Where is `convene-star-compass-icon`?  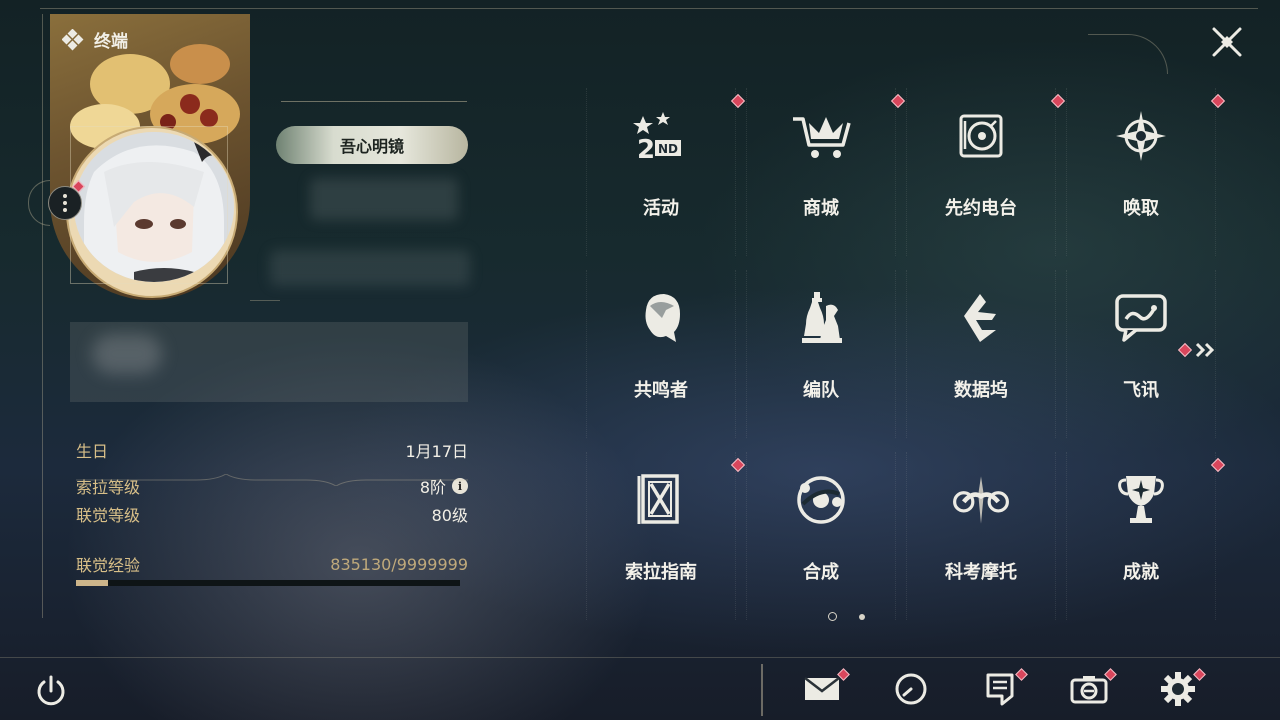 convene-star-compass-icon is located at coordinates (1141, 136).